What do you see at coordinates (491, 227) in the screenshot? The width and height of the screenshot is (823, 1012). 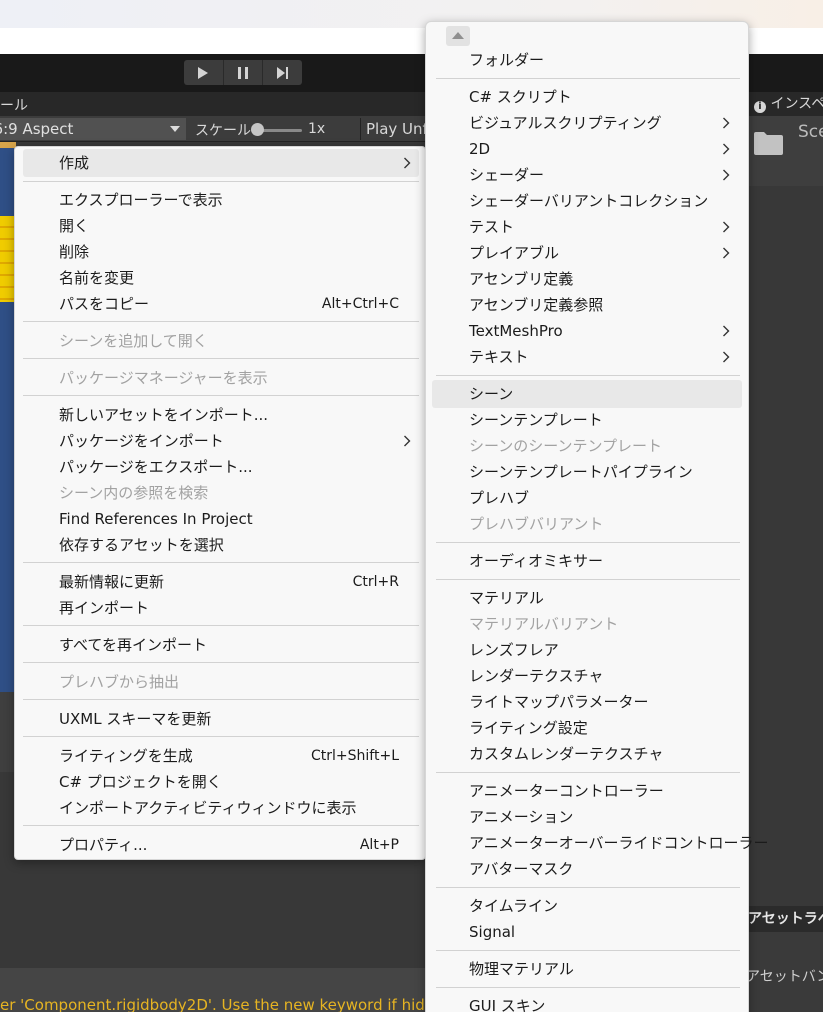 I see `menu-item: テスト` at bounding box center [491, 227].